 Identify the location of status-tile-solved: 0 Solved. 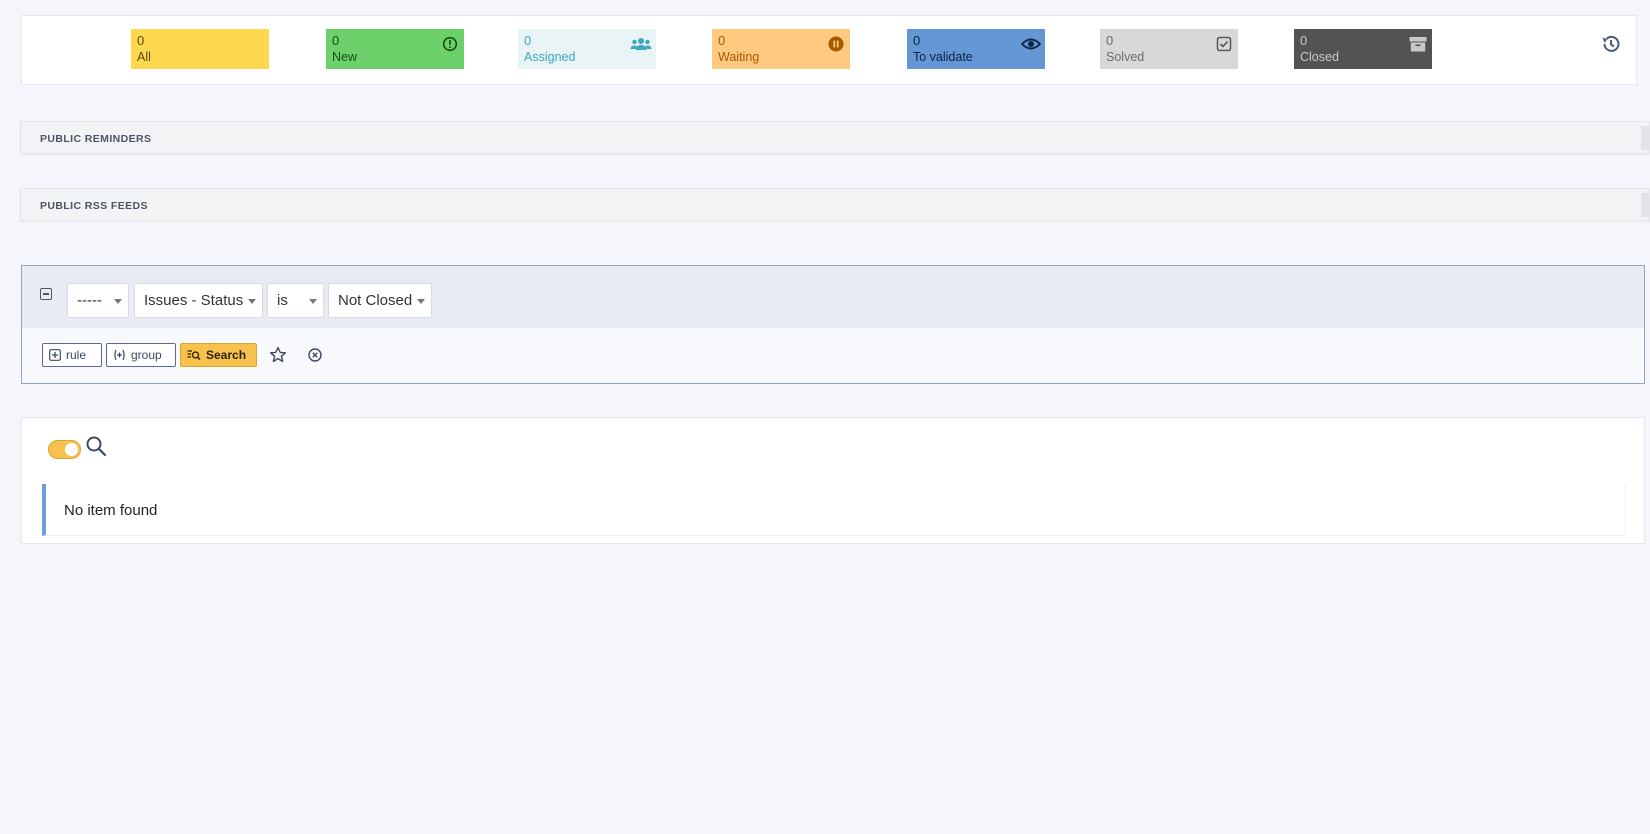
(1169, 49).